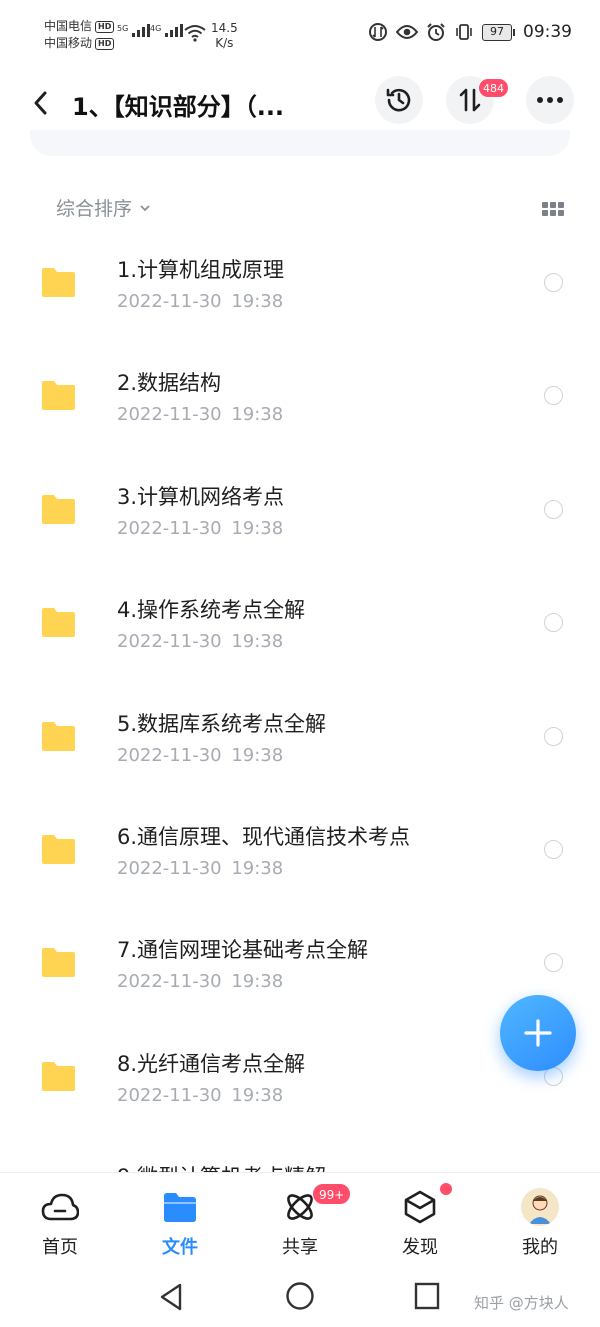 The image size is (600, 1327). Describe the element at coordinates (446, 1189) in the screenshot. I see `discover-dot-badge` at that location.